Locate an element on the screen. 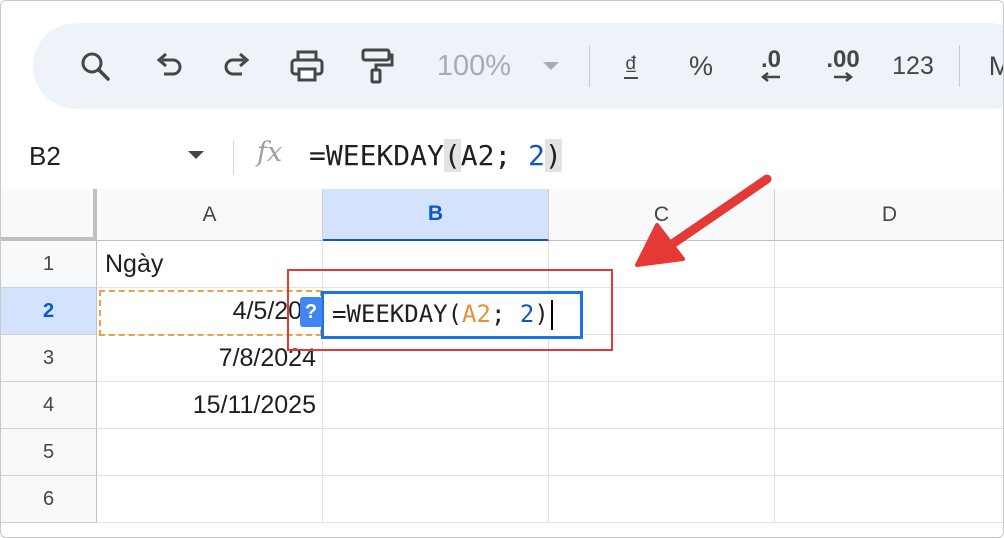  cell-d1 is located at coordinates (889, 264).